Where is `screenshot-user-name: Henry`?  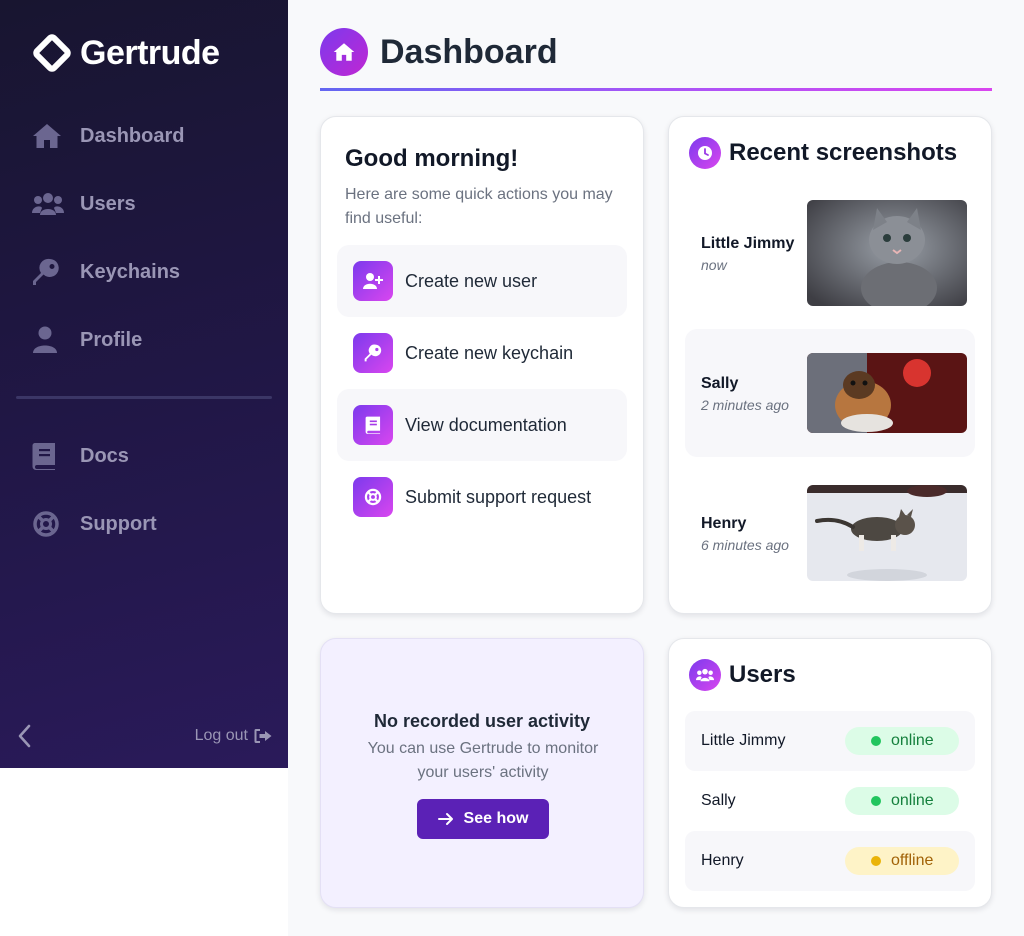 screenshot-user-name: Henry is located at coordinates (724, 523).